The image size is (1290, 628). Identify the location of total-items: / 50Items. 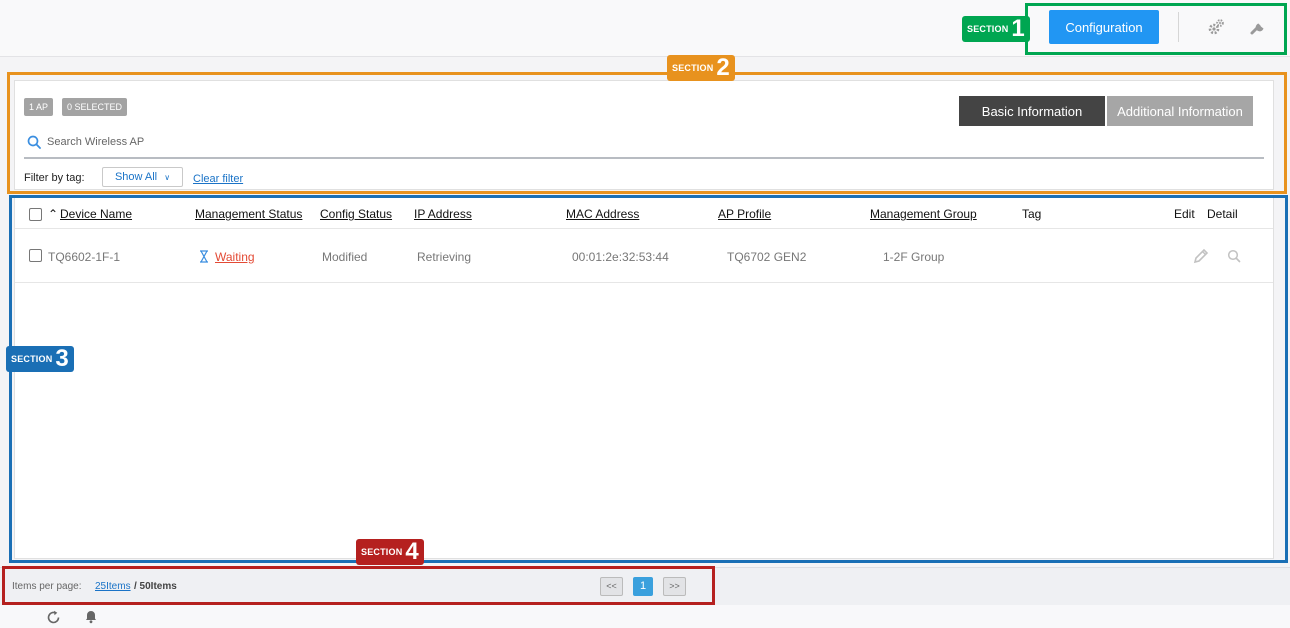
(155, 586).